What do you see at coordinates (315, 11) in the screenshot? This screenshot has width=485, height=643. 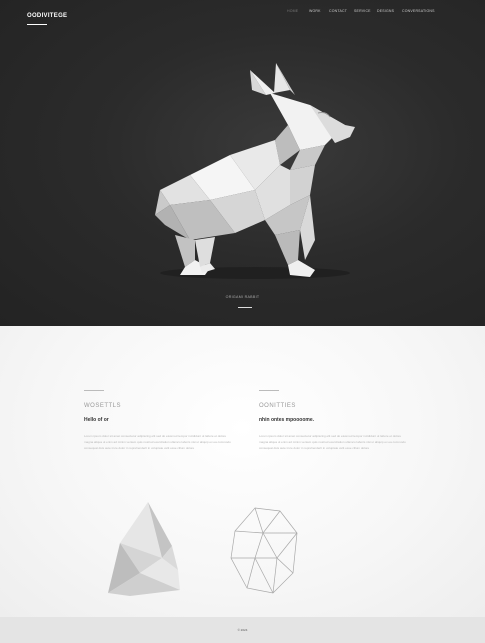 I see `nav-item-work: WORK` at bounding box center [315, 11].